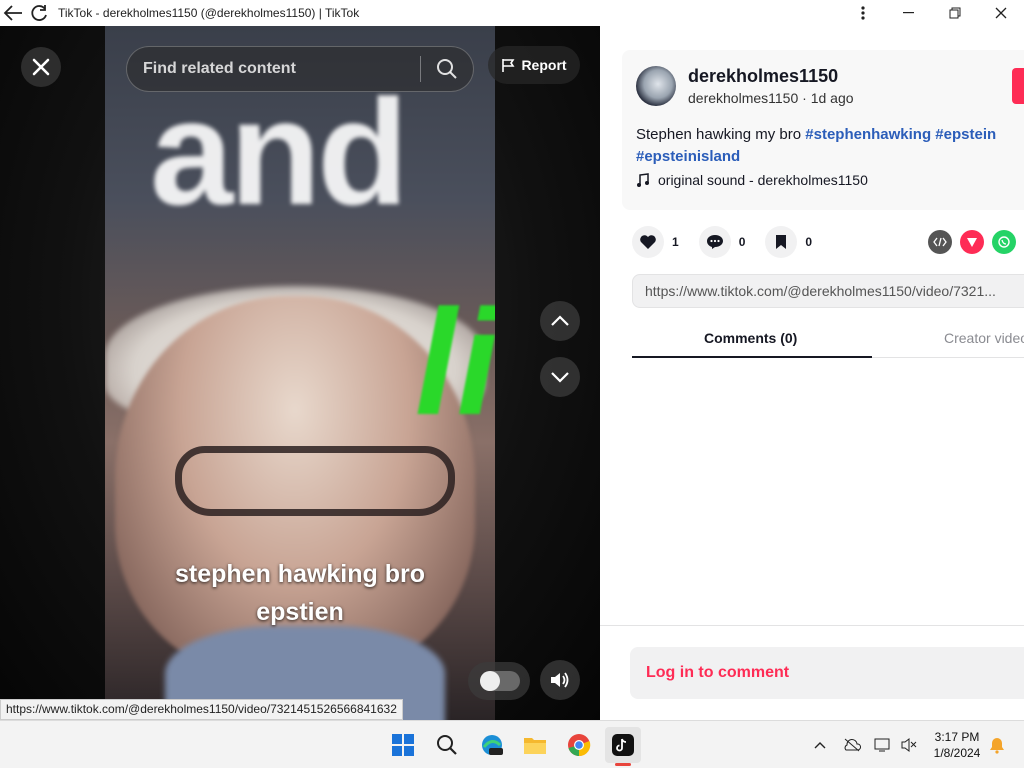 This screenshot has width=1024, height=768. Describe the element at coordinates (763, 76) in the screenshot. I see `author-username: derekholmes1150` at that location.